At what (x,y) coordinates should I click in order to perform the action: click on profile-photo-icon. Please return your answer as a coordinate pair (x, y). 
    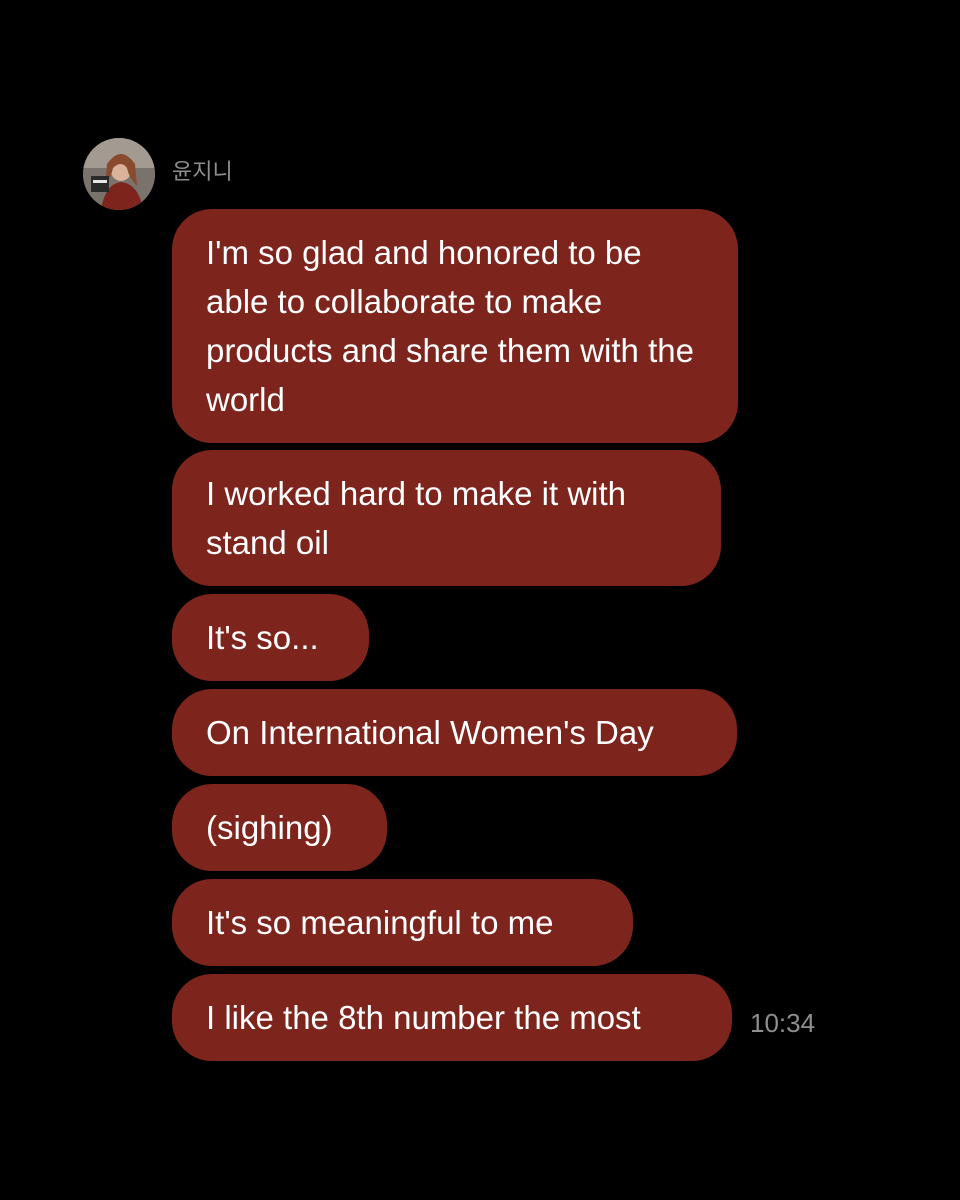
    Looking at the image, I should click on (119, 174).